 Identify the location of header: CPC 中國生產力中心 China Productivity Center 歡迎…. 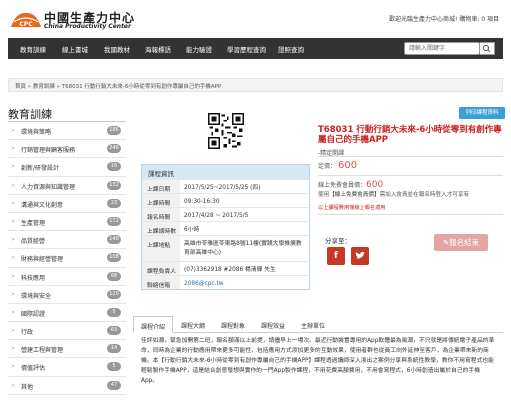
(255, 19).